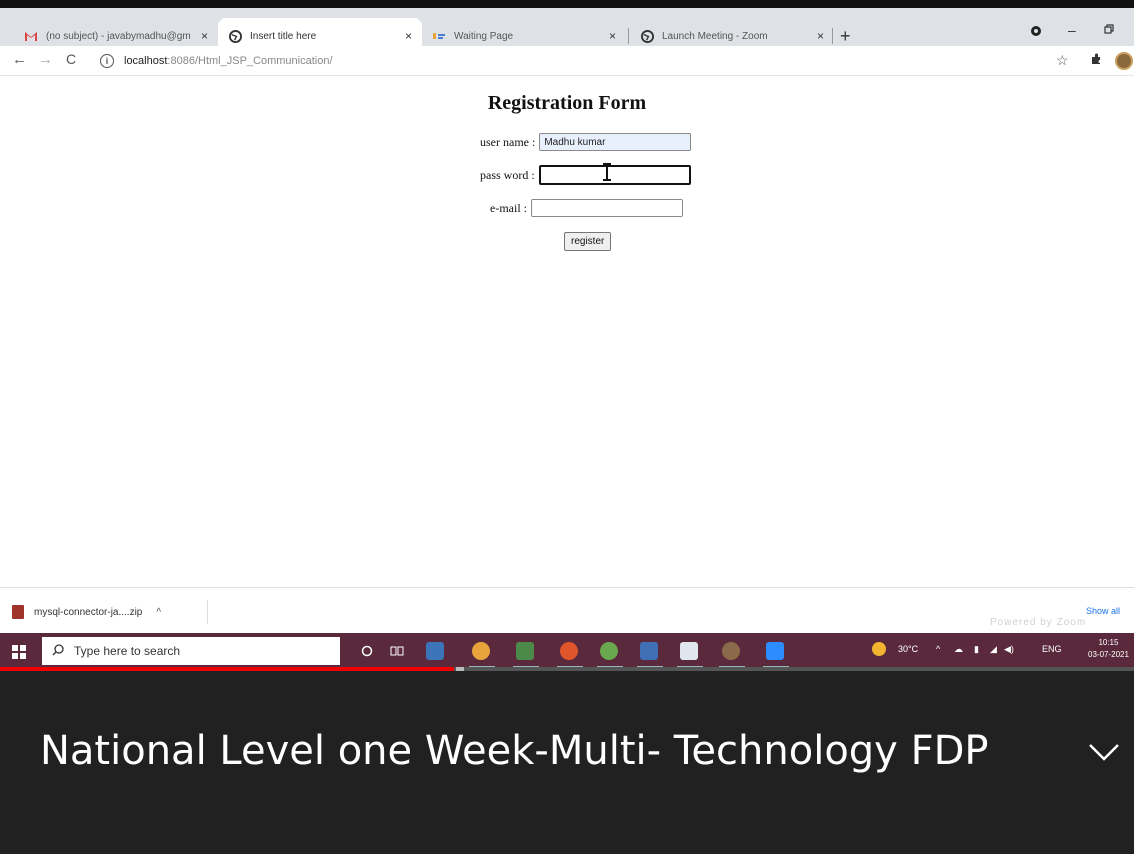 The image size is (1134, 854). I want to click on password-row: pass word :, so click(585, 175).